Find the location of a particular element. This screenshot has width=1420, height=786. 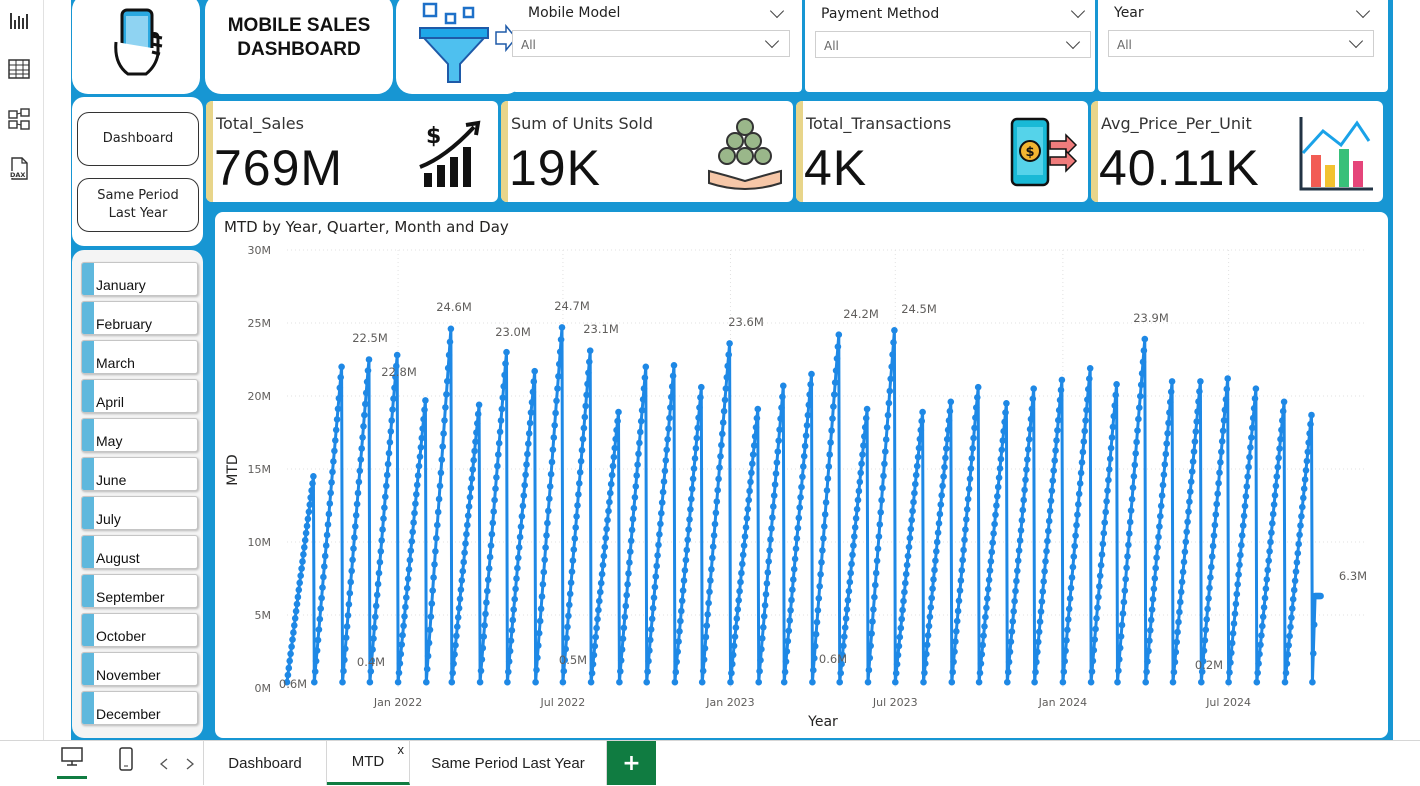

tab-scroll-left-icon is located at coordinates (163, 764).